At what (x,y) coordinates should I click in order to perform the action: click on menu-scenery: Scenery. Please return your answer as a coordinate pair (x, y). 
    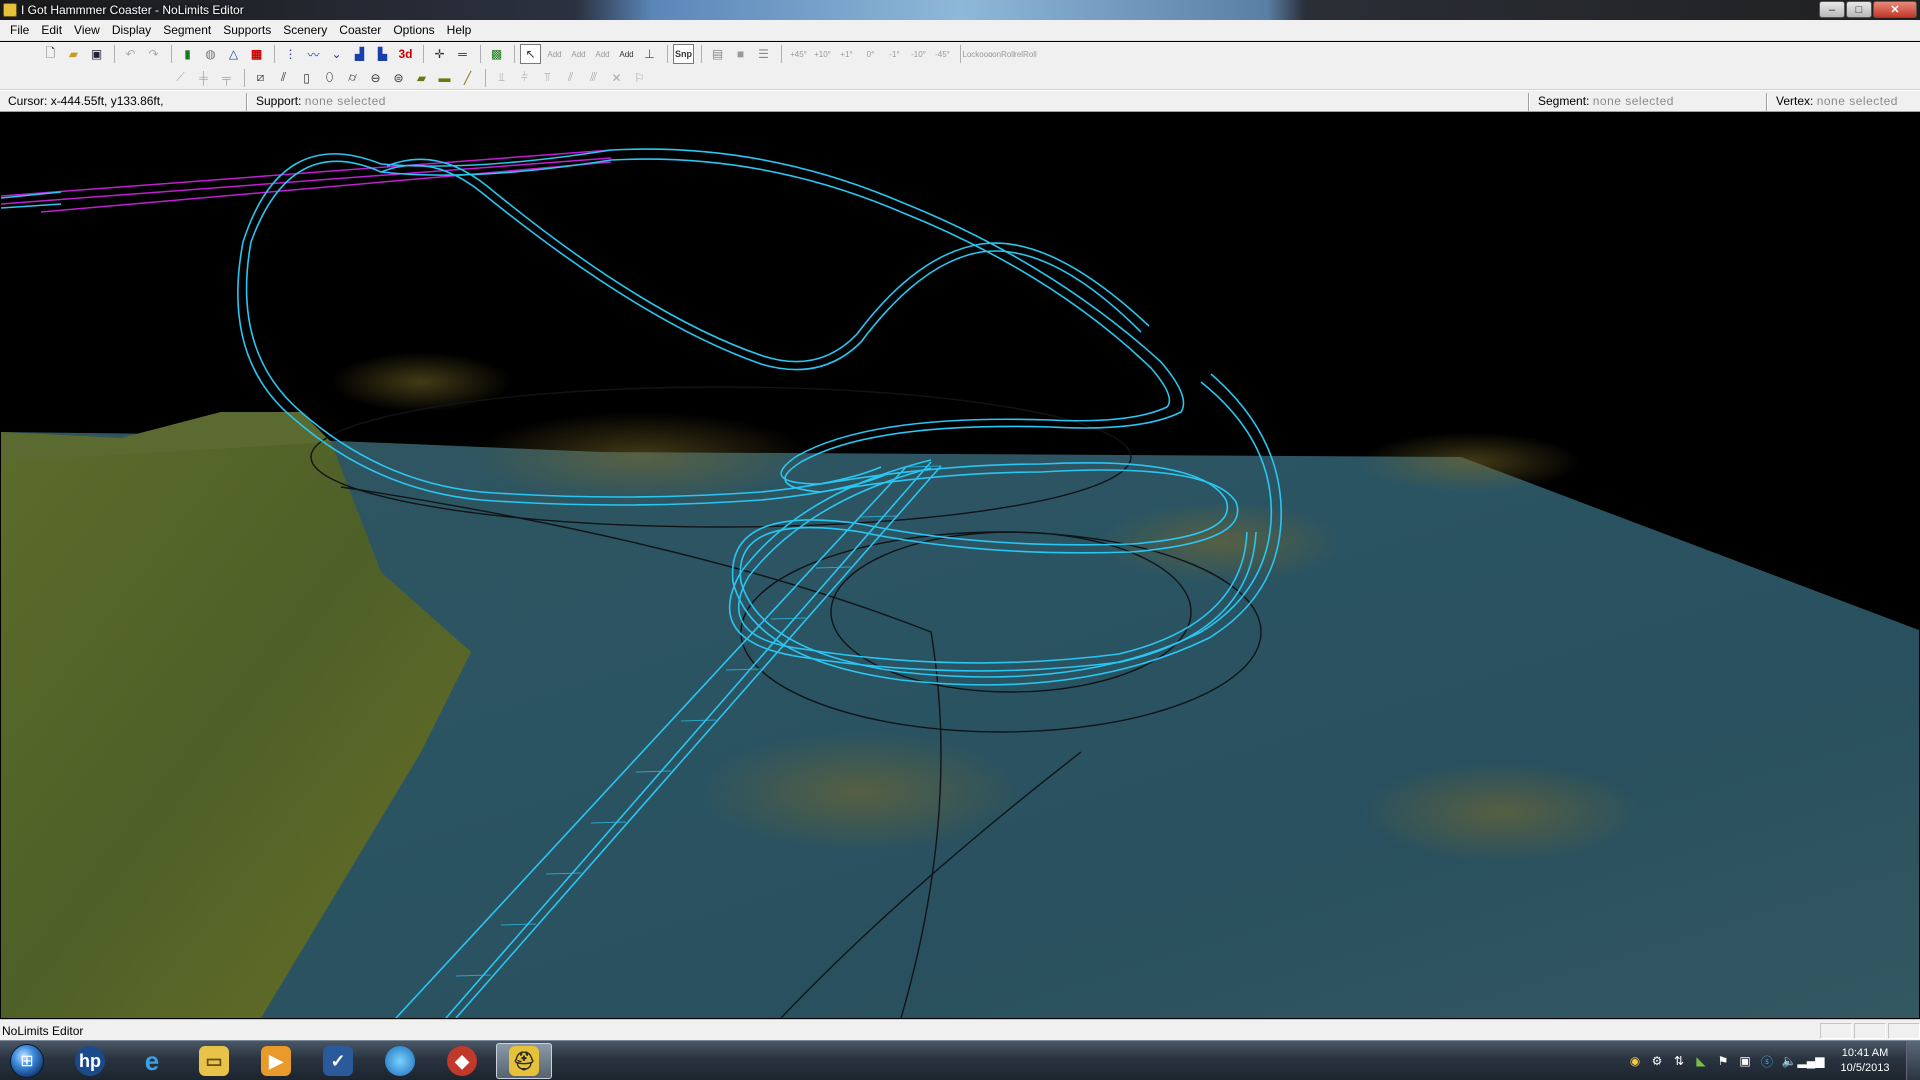
    Looking at the image, I should click on (305, 30).